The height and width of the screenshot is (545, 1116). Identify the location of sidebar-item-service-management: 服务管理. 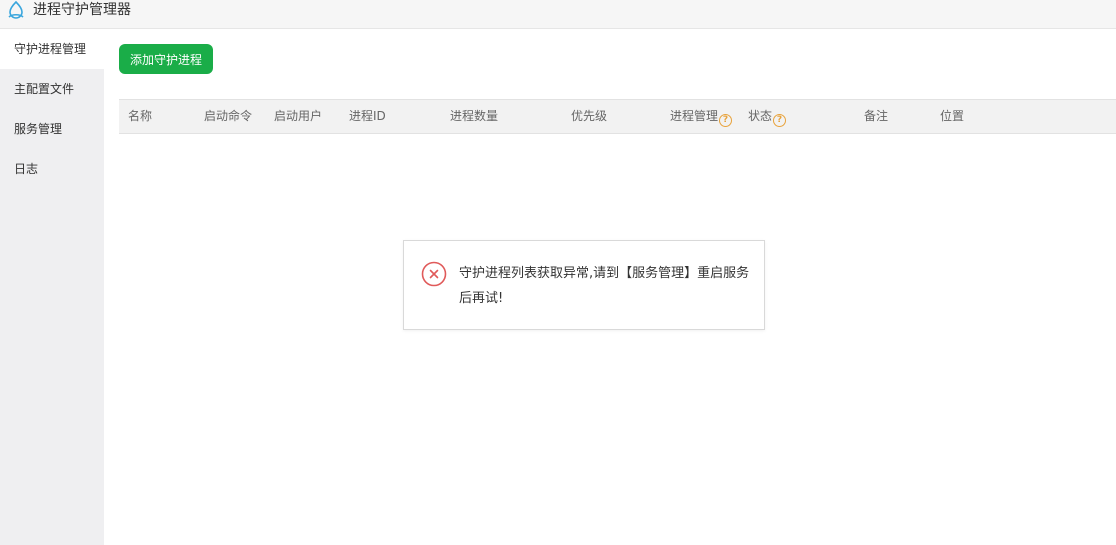
(52, 129).